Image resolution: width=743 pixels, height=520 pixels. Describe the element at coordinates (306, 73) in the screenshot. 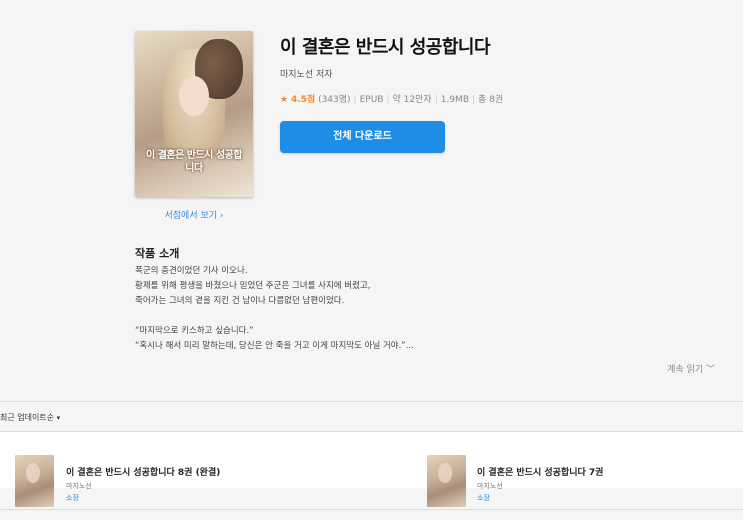

I see `author-label: 마지노선 저자` at that location.